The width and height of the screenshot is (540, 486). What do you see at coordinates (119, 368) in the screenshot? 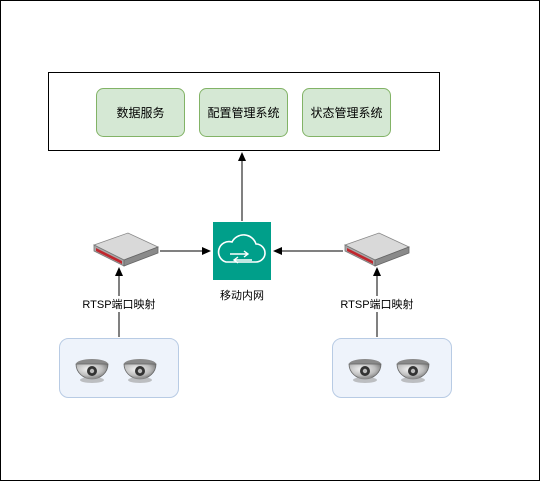
I see `camera-group-left` at bounding box center [119, 368].